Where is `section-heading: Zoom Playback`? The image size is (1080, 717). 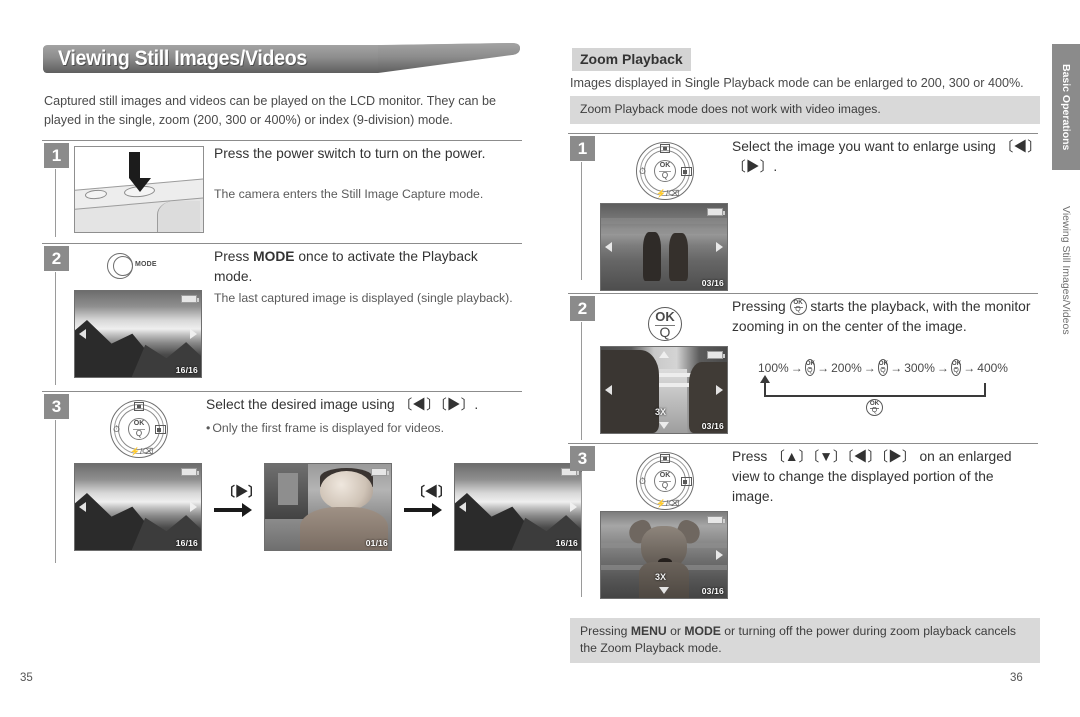 section-heading: Zoom Playback is located at coordinates (630, 59).